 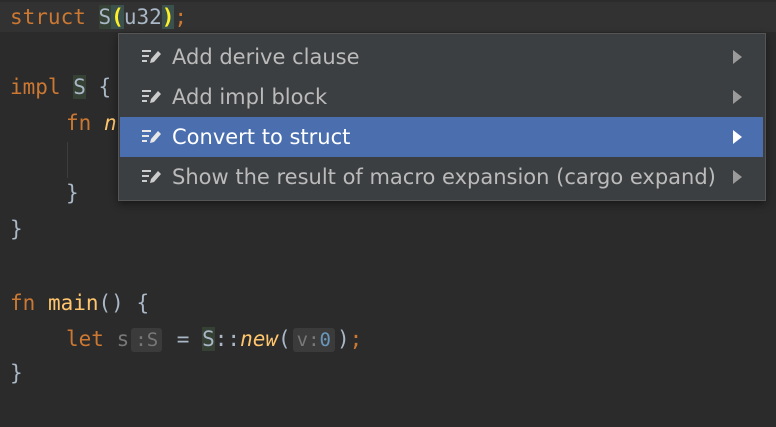 What do you see at coordinates (441, 57) in the screenshot?
I see `menu-item-add-derive-clause: Add derive clause` at bounding box center [441, 57].